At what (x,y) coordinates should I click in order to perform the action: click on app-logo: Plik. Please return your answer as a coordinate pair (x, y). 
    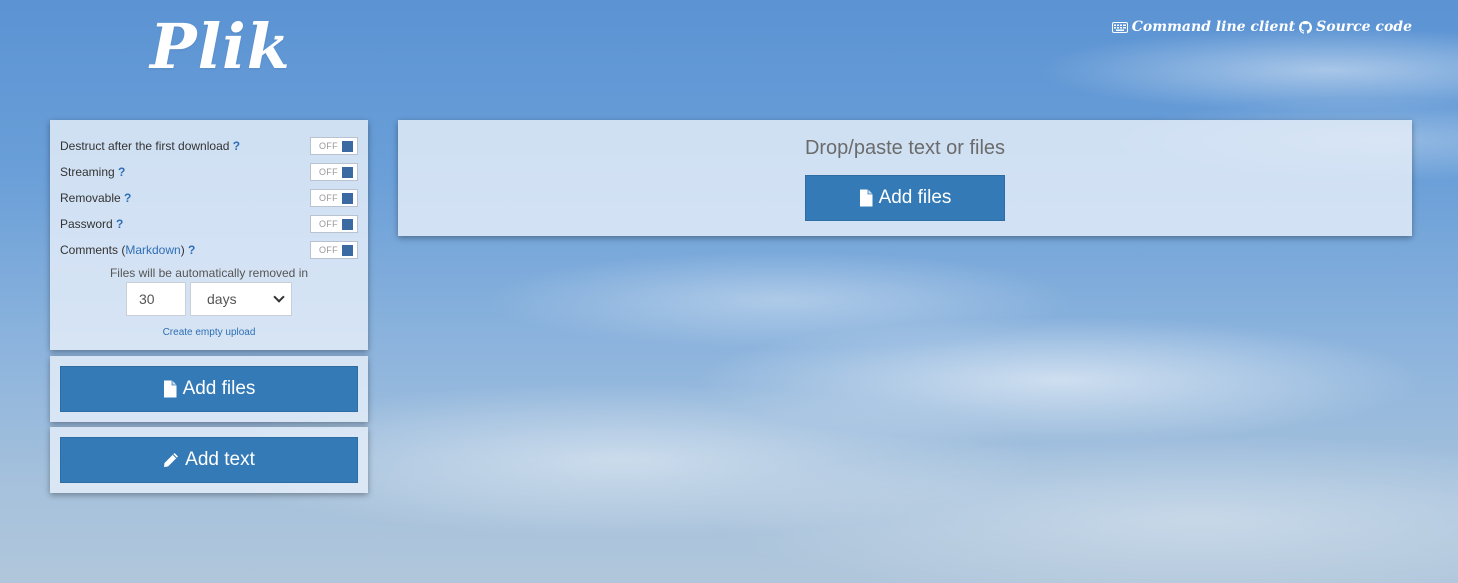
    Looking at the image, I should click on (220, 46).